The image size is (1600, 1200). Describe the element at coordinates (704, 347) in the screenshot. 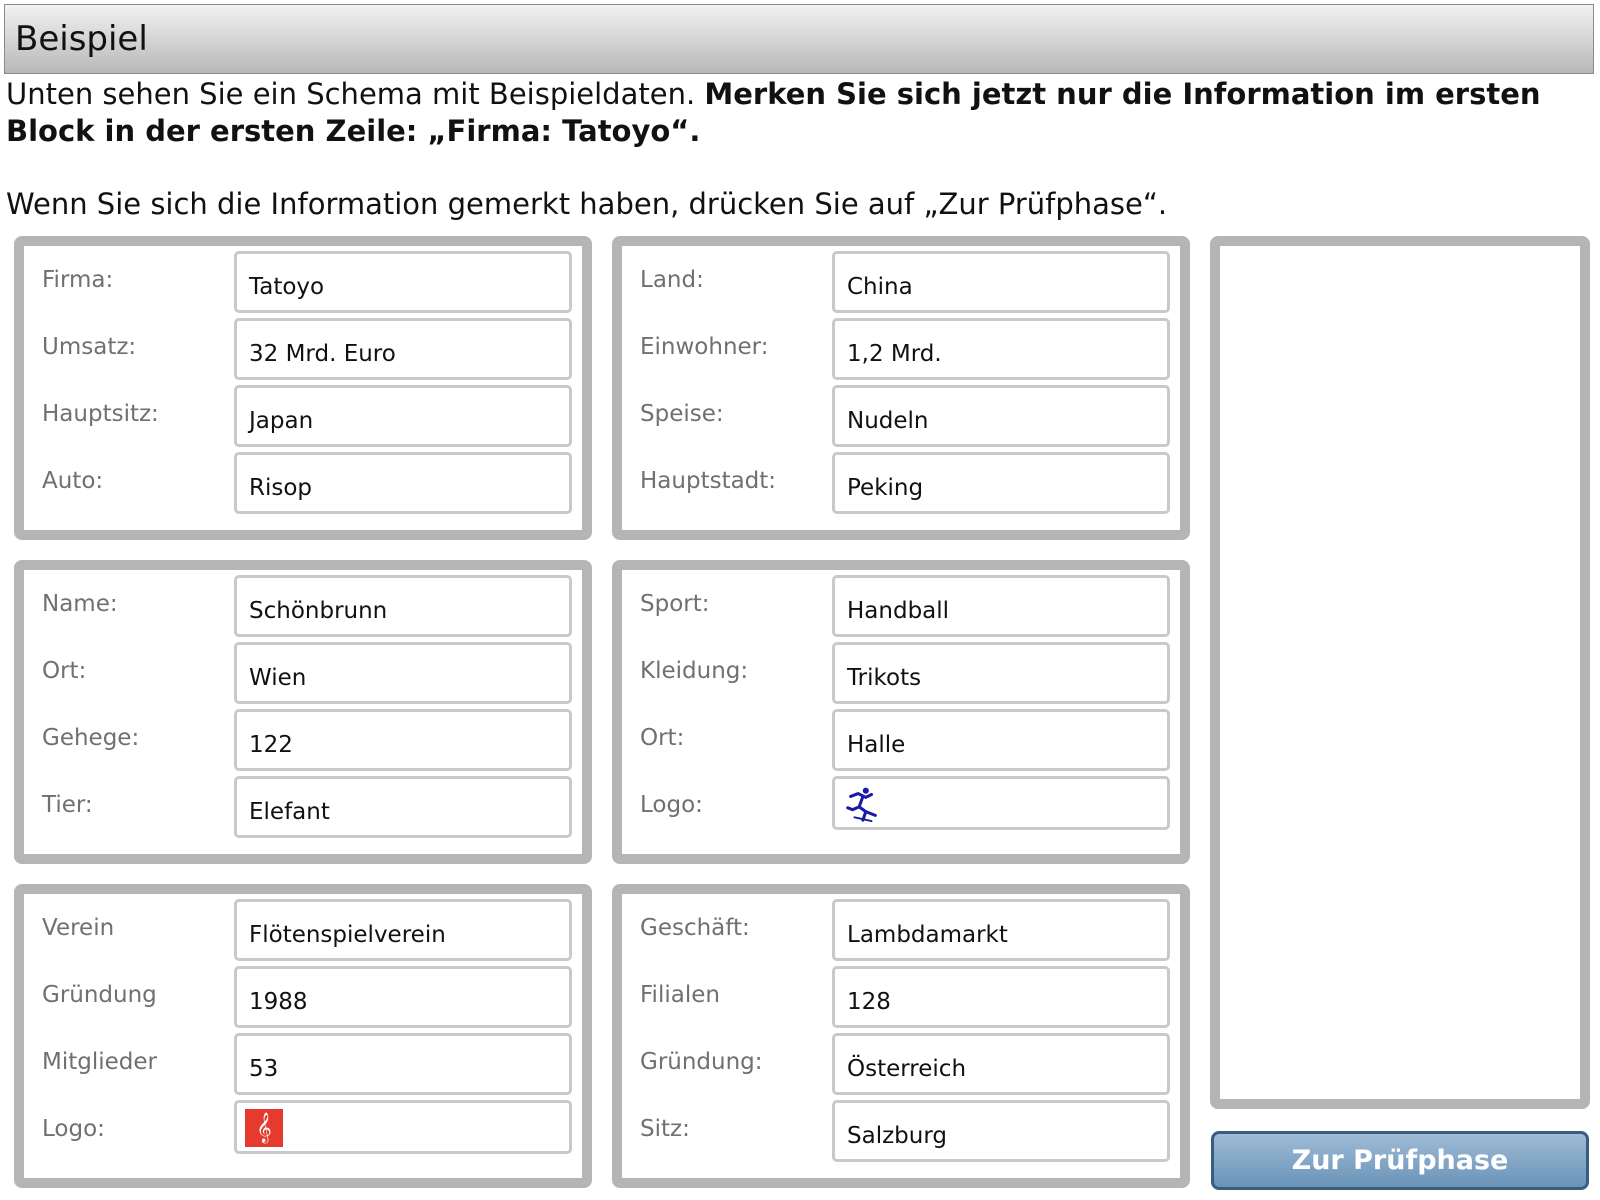

I see `field-label: Einwohner:` at that location.